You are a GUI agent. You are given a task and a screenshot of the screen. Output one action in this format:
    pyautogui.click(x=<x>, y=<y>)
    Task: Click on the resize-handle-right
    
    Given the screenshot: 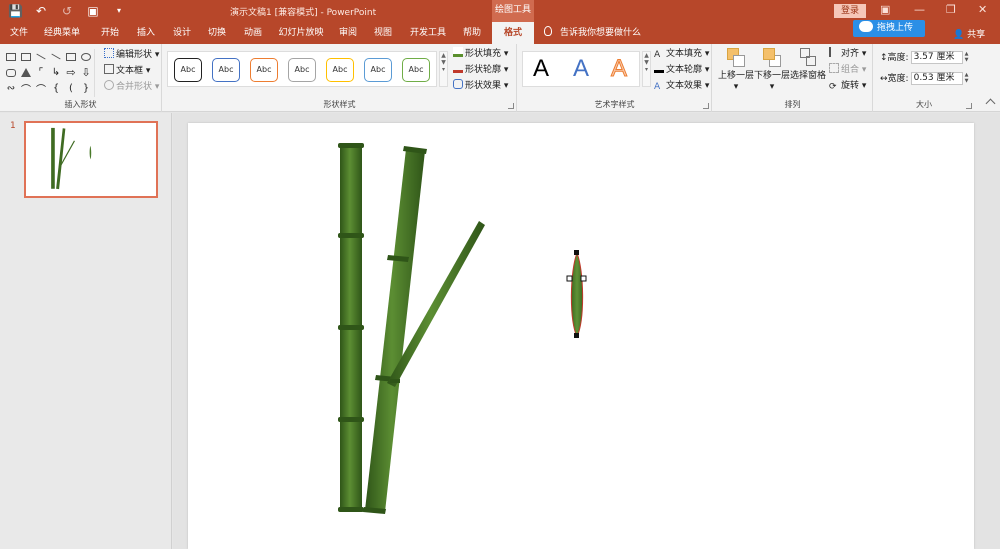 What is the action you would take?
    pyautogui.click(x=583, y=278)
    